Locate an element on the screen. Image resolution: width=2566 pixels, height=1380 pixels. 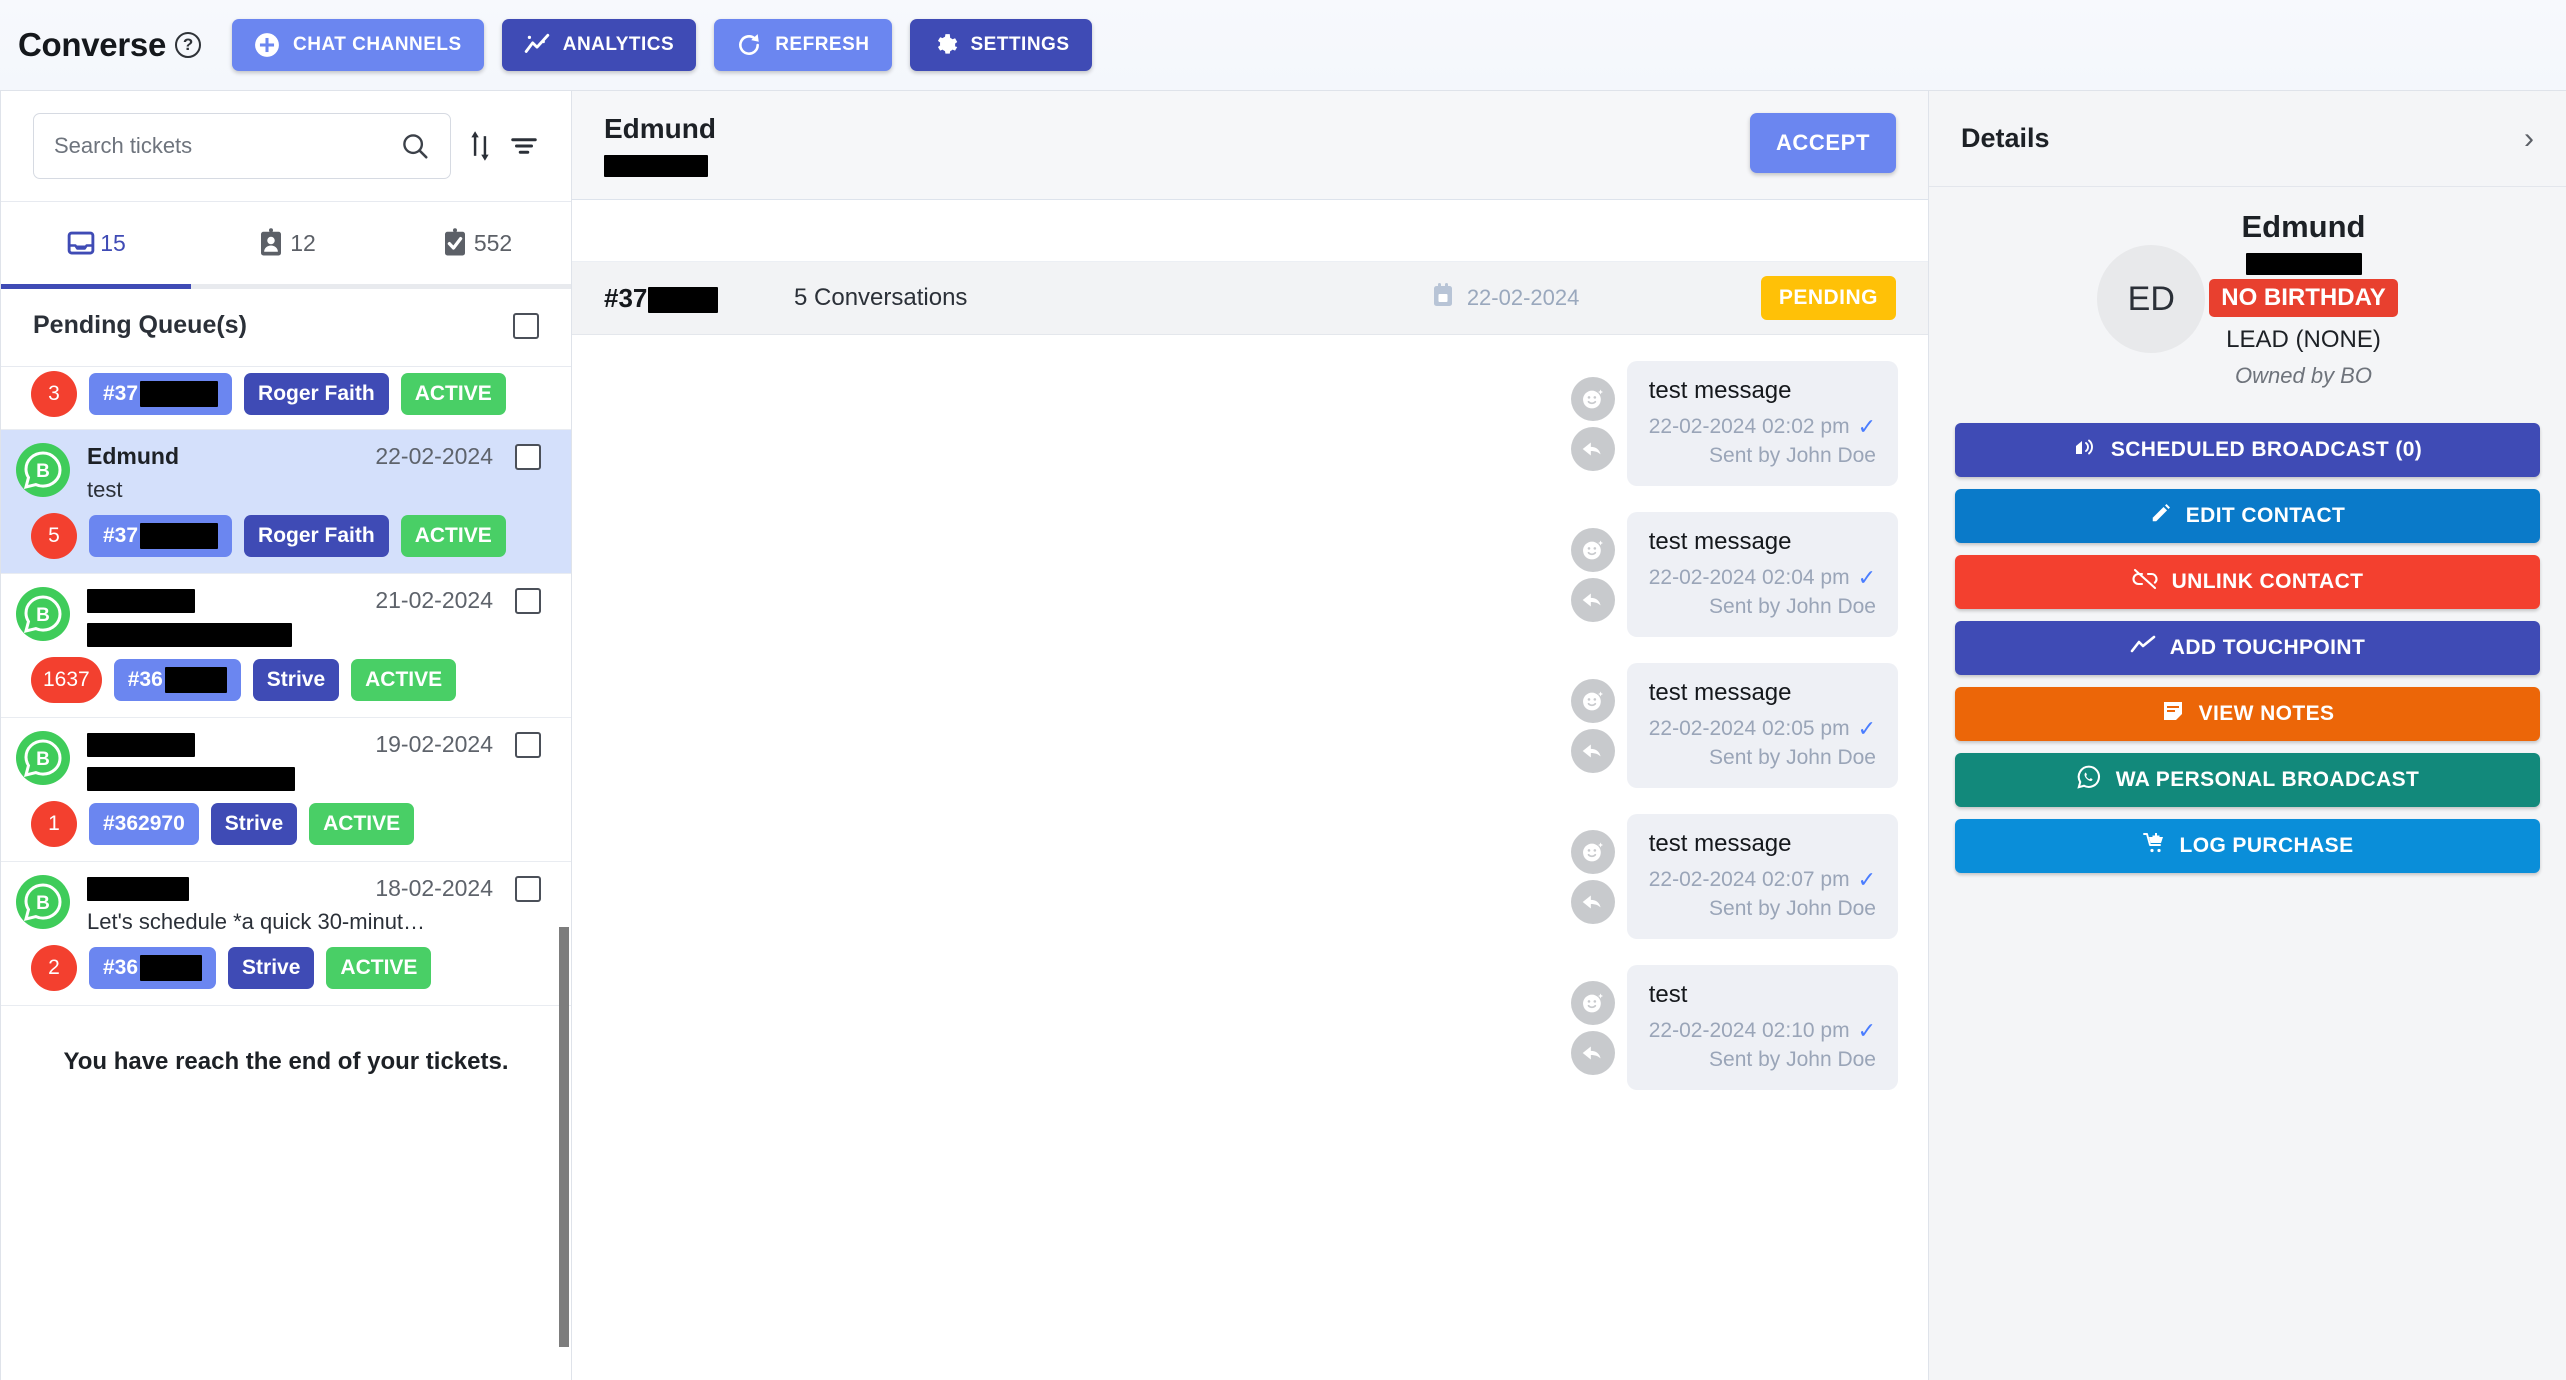
add-touchpoint-button: ADD TOUCHPOINT is located at coordinates (2247, 648).